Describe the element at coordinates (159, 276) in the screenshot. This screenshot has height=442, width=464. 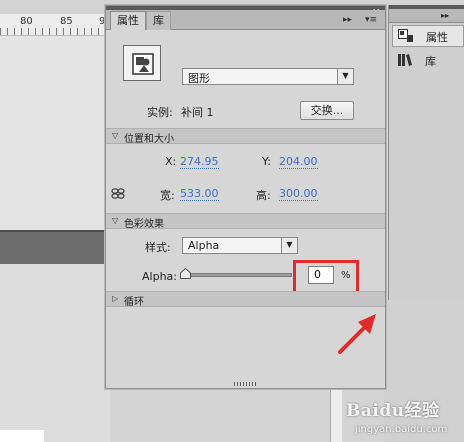
I see `alpha-label: Alpha:` at that location.